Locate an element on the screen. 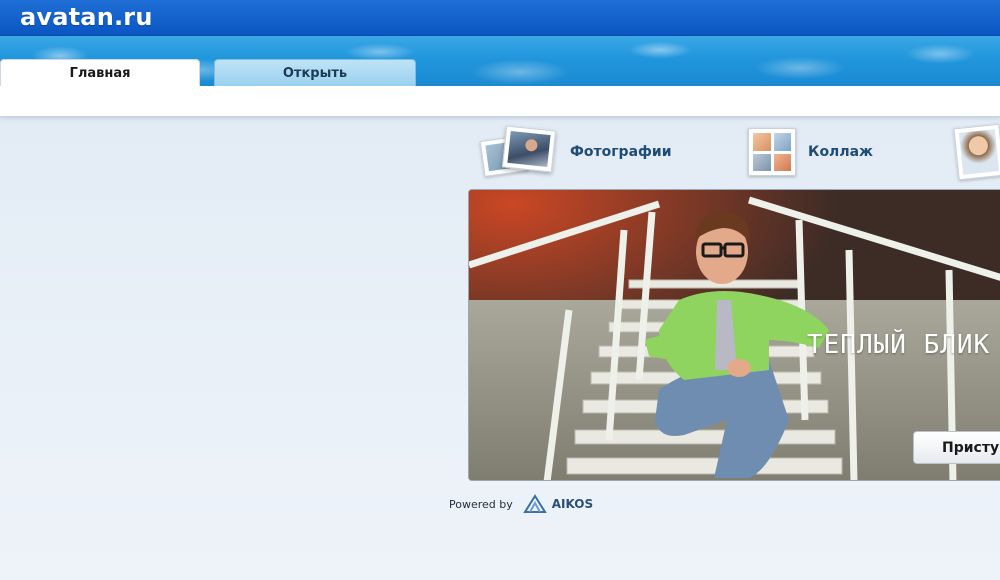  tab-content-band is located at coordinates (500, 101).